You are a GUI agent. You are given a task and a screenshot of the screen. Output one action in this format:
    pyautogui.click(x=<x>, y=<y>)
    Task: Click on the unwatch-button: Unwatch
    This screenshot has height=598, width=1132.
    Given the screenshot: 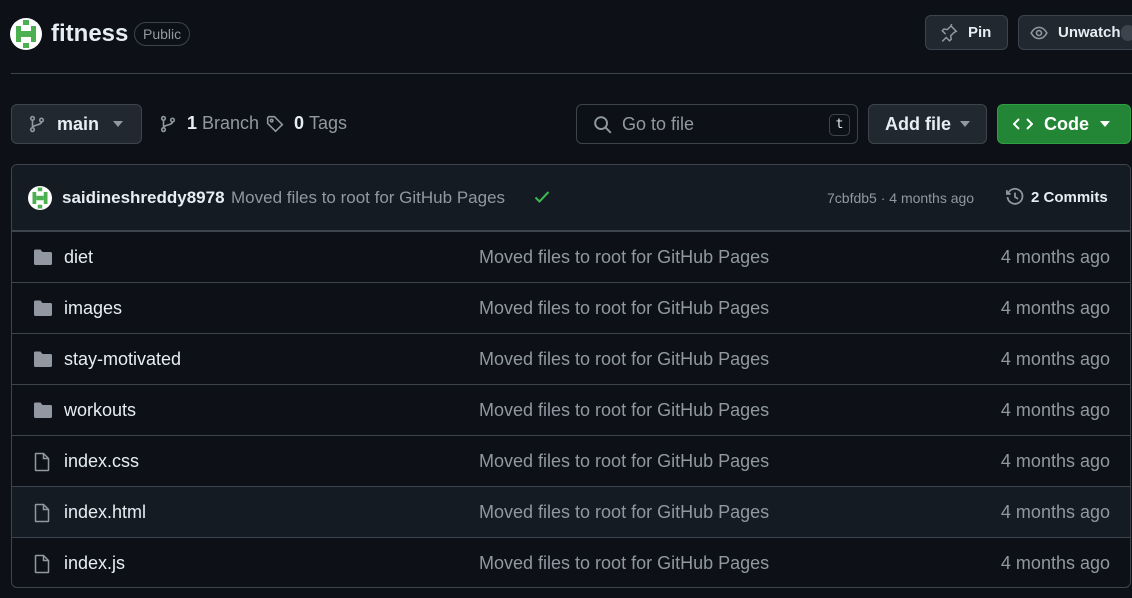 What is the action you would take?
    pyautogui.click(x=1075, y=32)
    